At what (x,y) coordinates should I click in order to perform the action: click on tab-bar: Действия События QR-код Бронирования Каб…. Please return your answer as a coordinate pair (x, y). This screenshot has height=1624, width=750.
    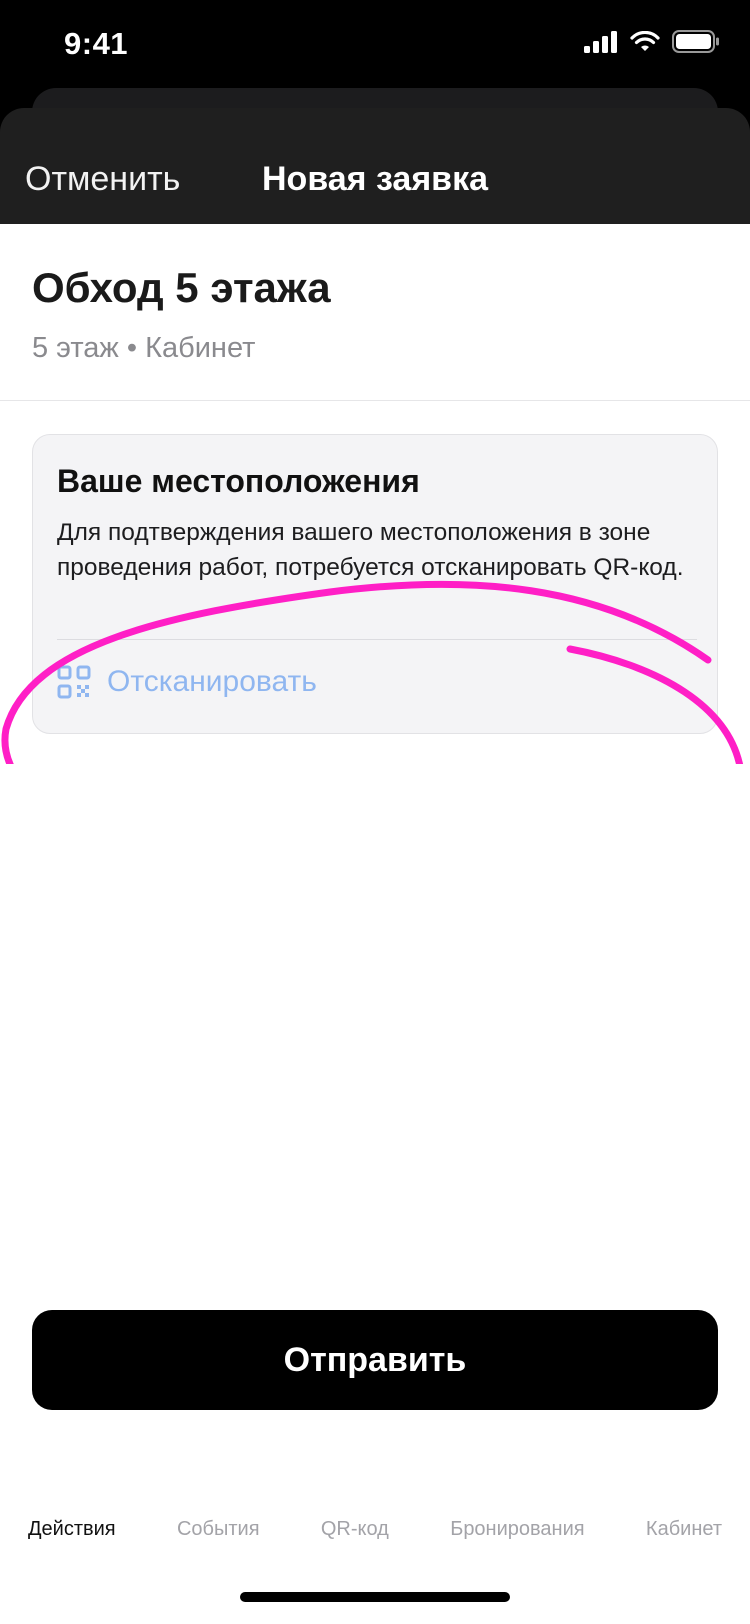
    Looking at the image, I should click on (375, 1529).